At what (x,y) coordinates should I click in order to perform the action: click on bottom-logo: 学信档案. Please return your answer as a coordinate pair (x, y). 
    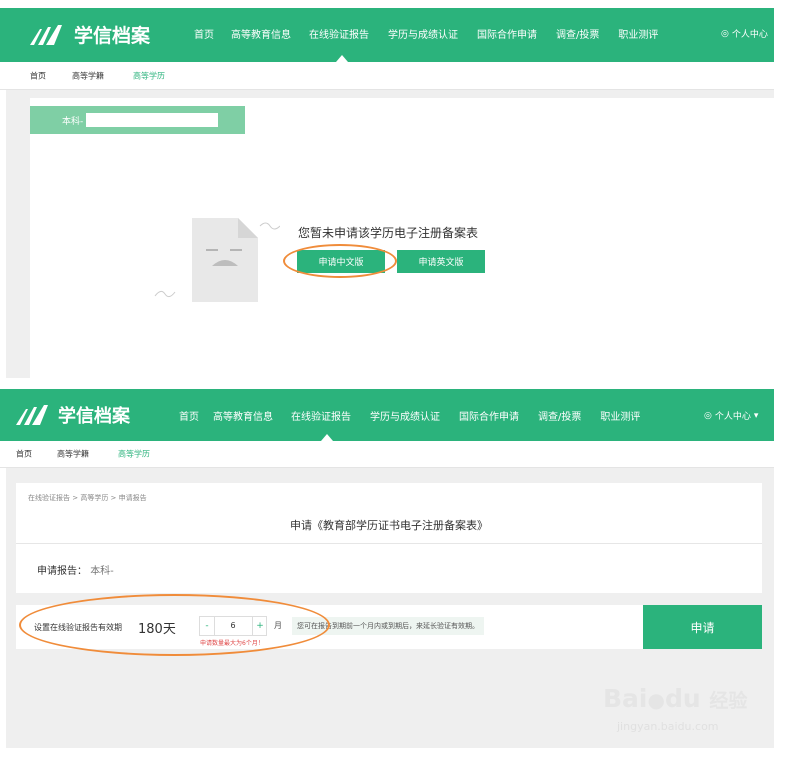
    Looking at the image, I should click on (72, 415).